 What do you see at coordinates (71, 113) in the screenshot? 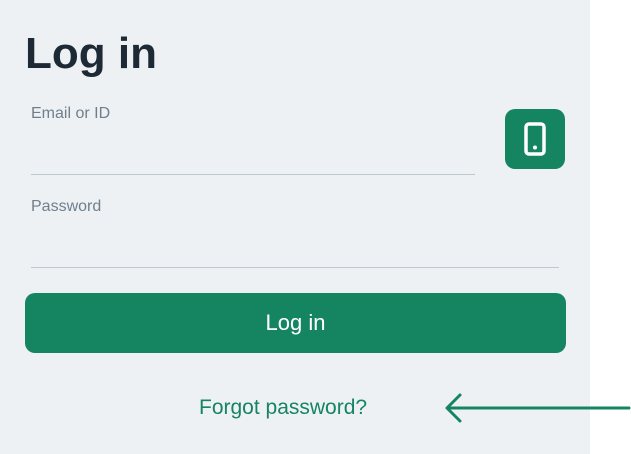
I see `email-field-label: Email or ID` at bounding box center [71, 113].